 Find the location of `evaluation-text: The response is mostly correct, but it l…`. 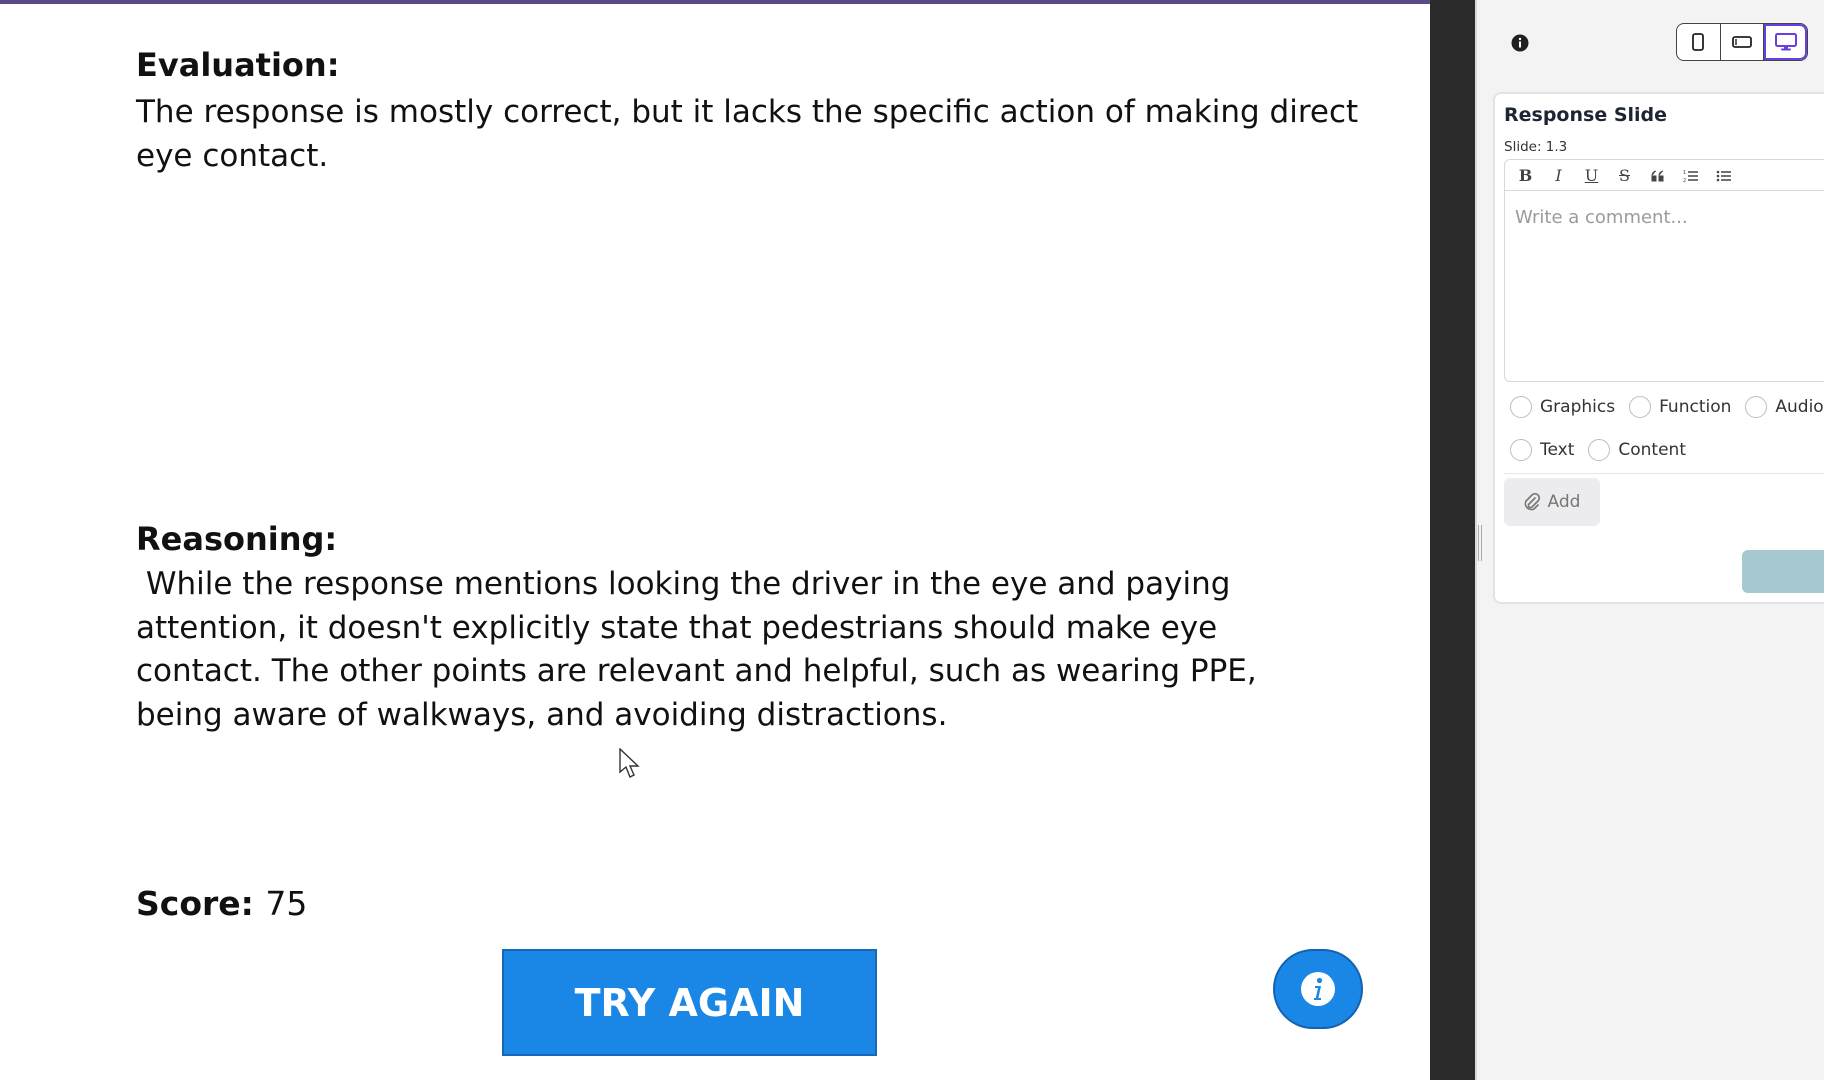

evaluation-text: The response is mostly correct, but it l… is located at coordinates (747, 134).